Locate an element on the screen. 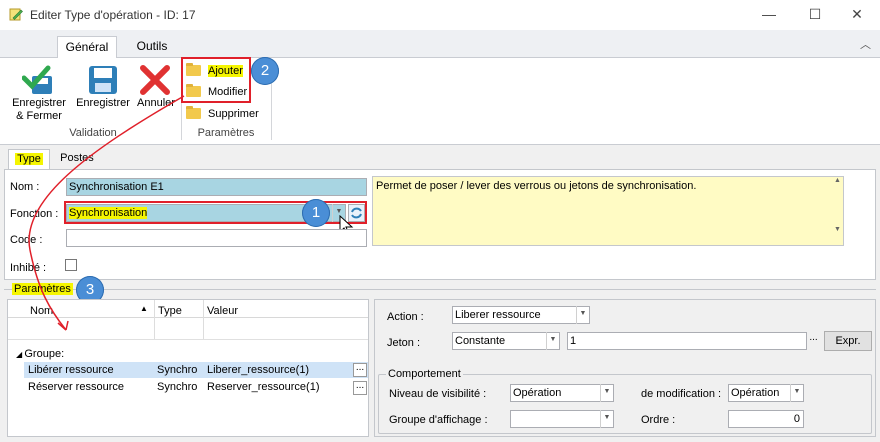 This screenshot has width=880, height=442. groupe-affichage-label: Groupe d'affichage : is located at coordinates (438, 420).